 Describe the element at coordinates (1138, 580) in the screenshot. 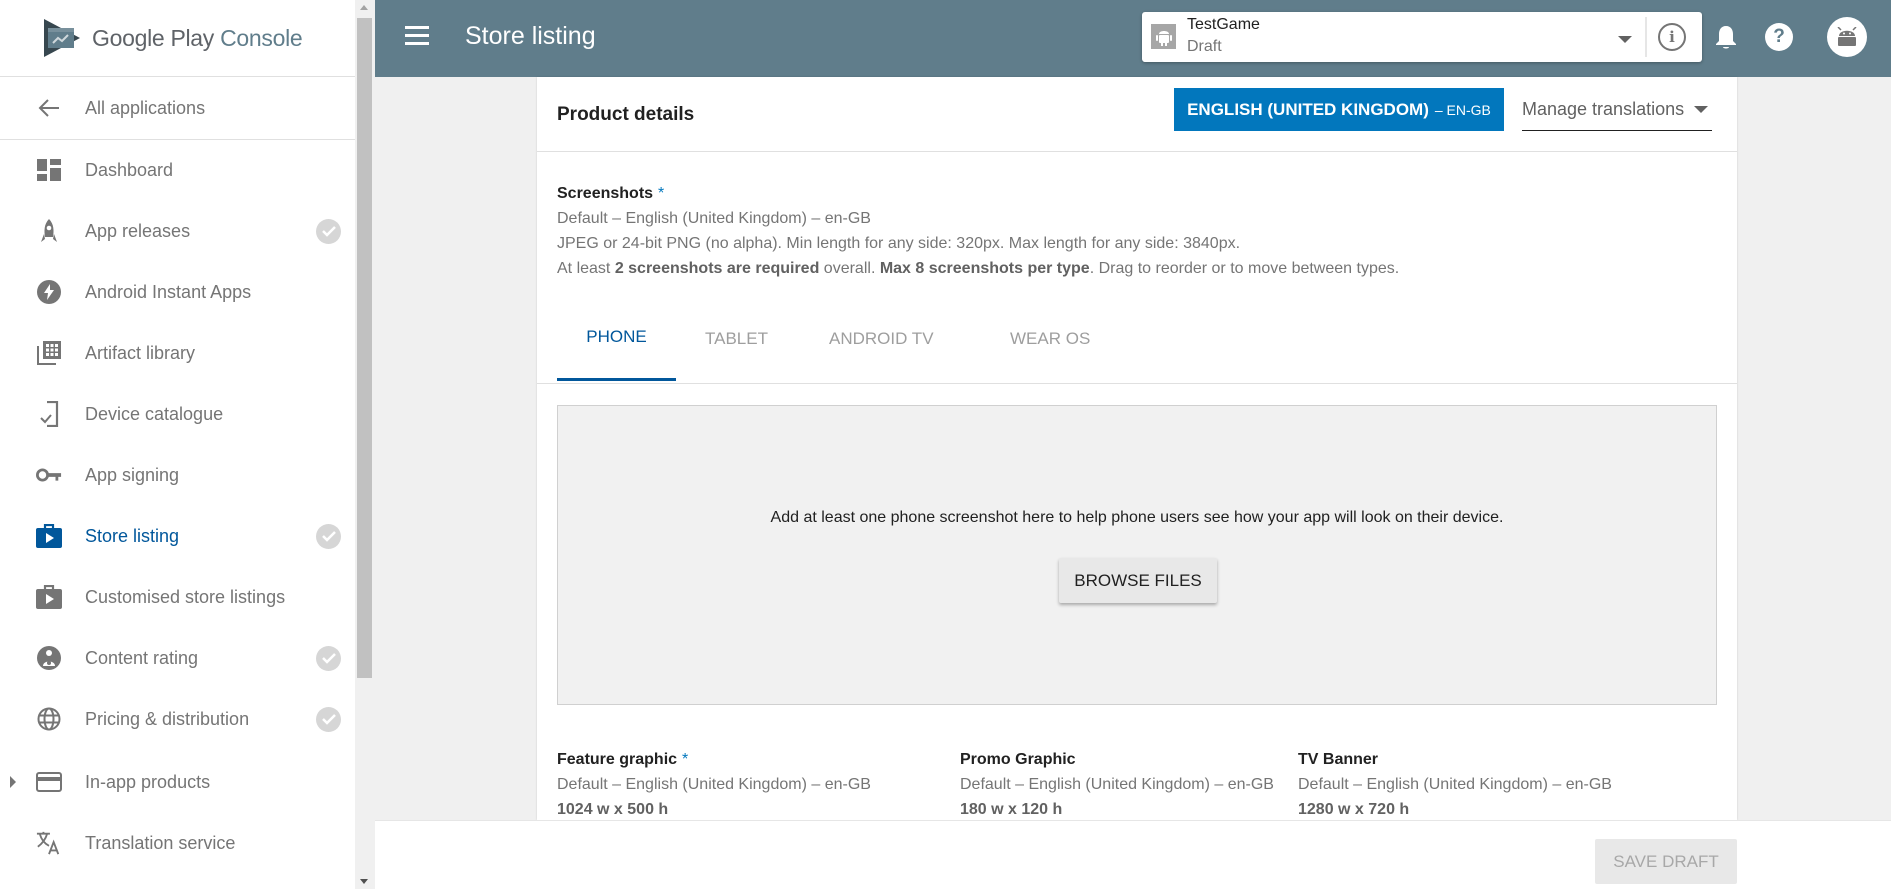

I see `browse-files-button: BROWSE FILES` at that location.